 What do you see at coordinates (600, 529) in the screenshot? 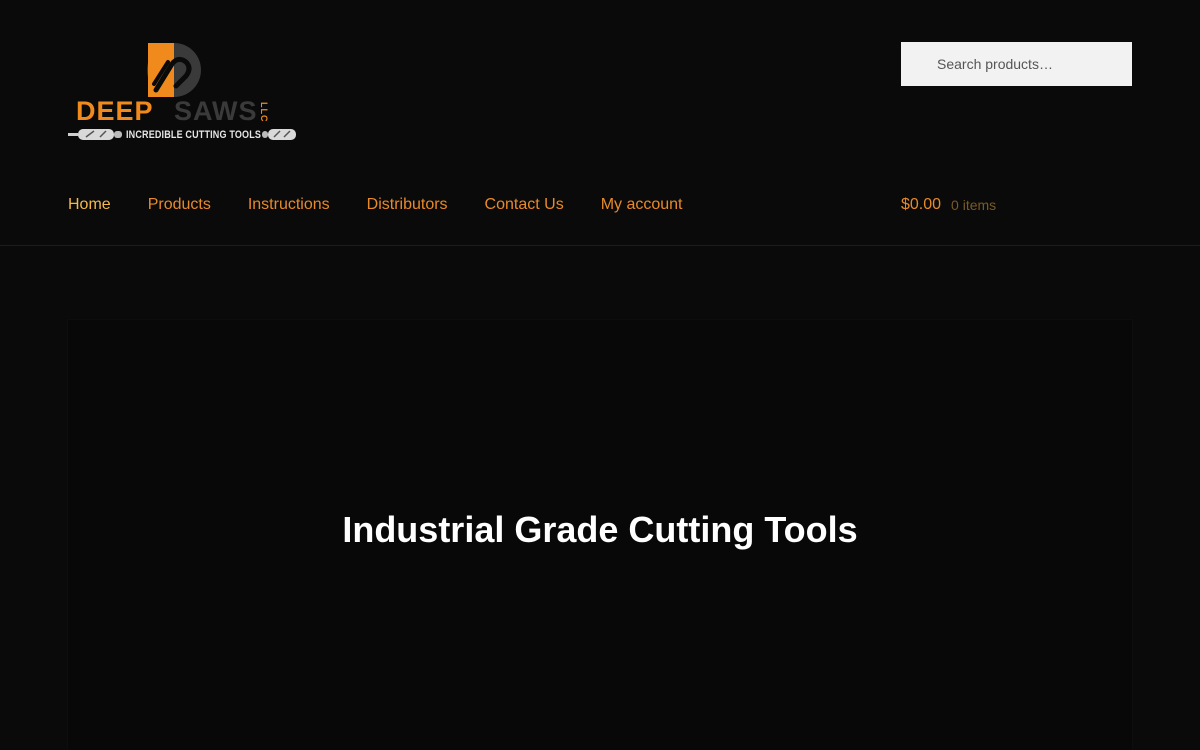
I see `hero-title: Industrial Grade Cutting Tools` at bounding box center [600, 529].